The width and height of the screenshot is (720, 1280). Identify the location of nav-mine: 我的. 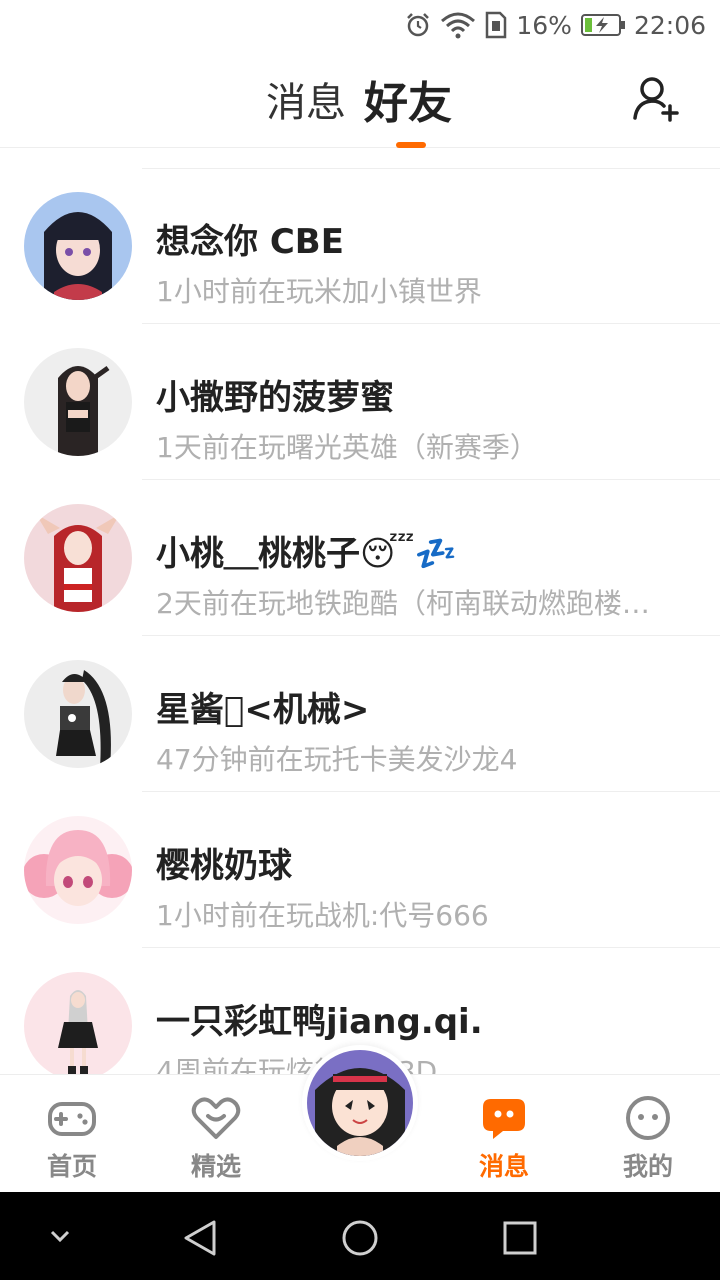
(648, 1134).